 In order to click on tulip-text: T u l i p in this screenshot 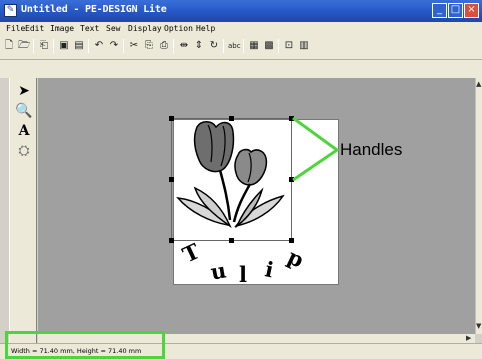, I will do `click(243, 262)`.